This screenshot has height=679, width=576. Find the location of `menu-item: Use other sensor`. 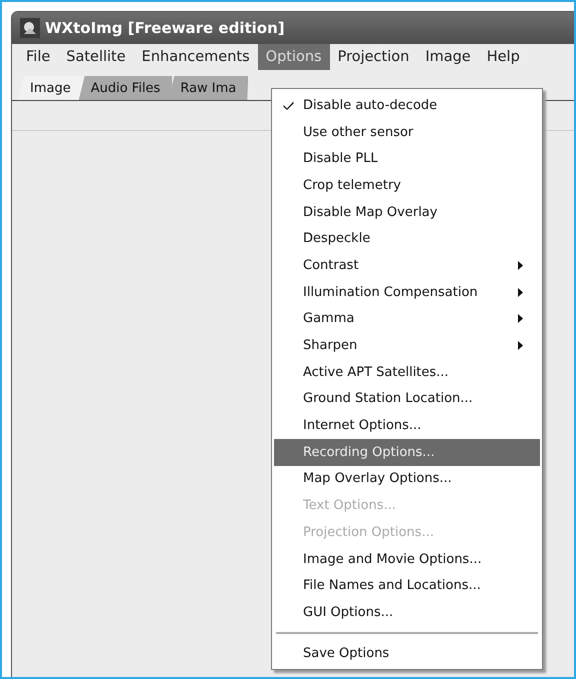

menu-item: Use other sensor is located at coordinates (407, 132).